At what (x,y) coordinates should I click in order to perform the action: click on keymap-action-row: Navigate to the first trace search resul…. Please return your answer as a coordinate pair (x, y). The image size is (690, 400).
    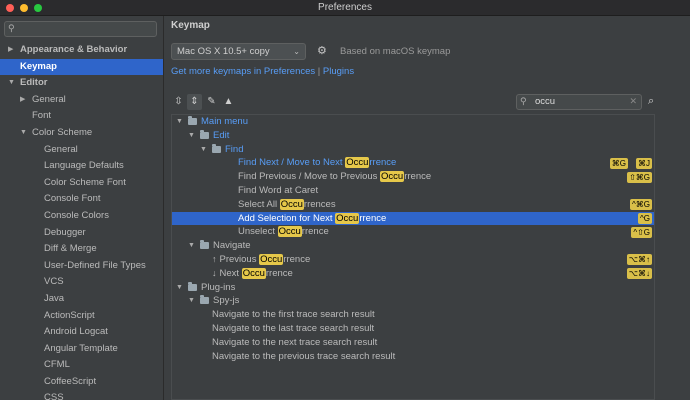
    Looking at the image, I should click on (413, 315).